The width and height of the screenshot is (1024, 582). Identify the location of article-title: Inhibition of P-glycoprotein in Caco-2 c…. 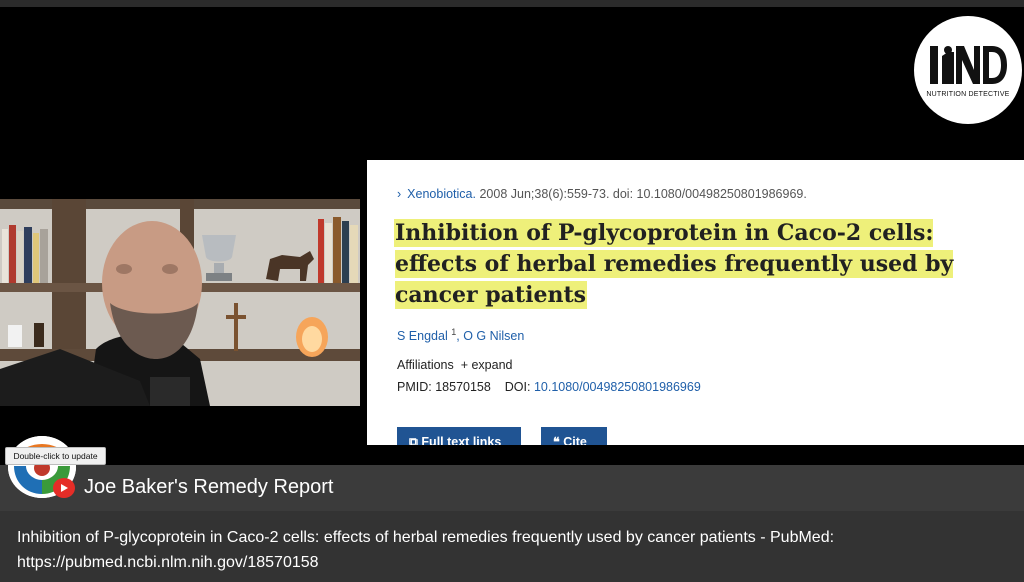
(695, 264).